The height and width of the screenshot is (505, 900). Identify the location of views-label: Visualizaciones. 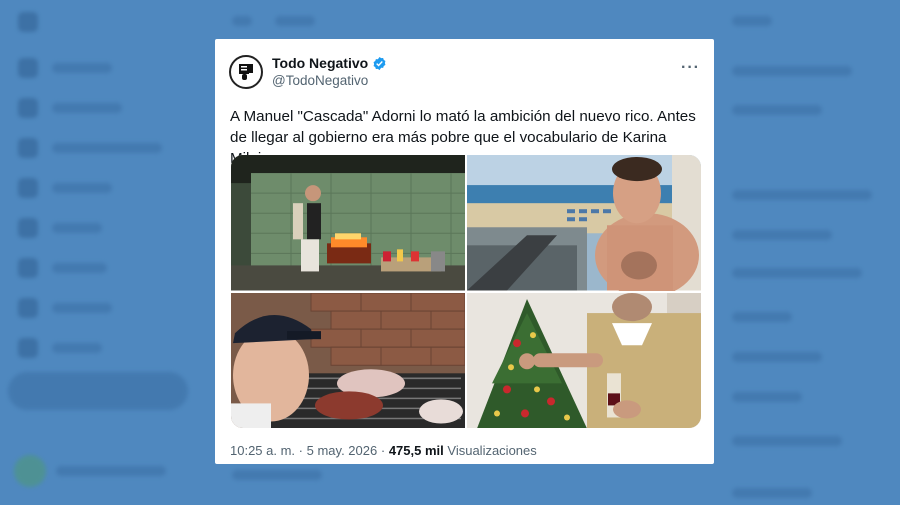
(492, 450).